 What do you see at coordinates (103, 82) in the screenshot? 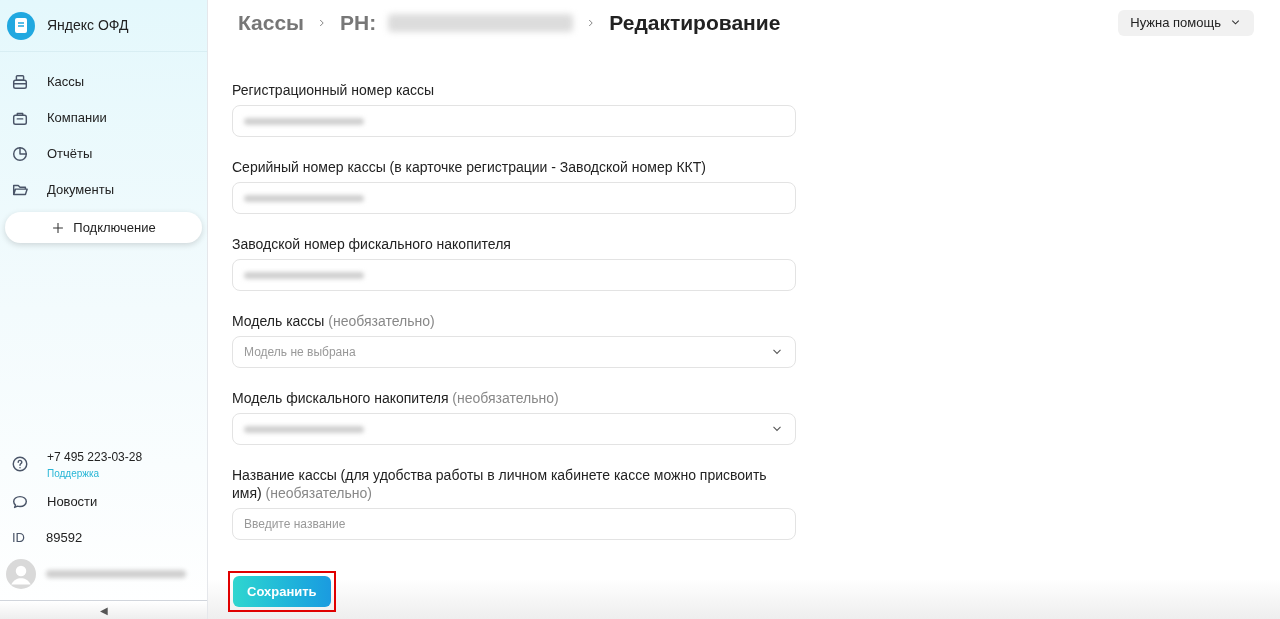
I see `nav-item: Кассы` at bounding box center [103, 82].